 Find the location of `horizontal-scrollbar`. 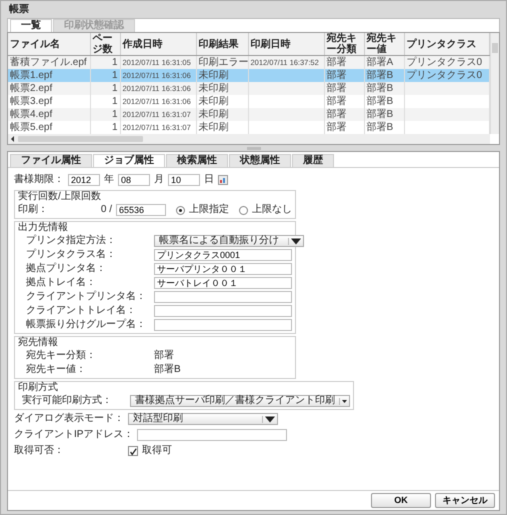

horizontal-scrollbar is located at coordinates (249, 139).